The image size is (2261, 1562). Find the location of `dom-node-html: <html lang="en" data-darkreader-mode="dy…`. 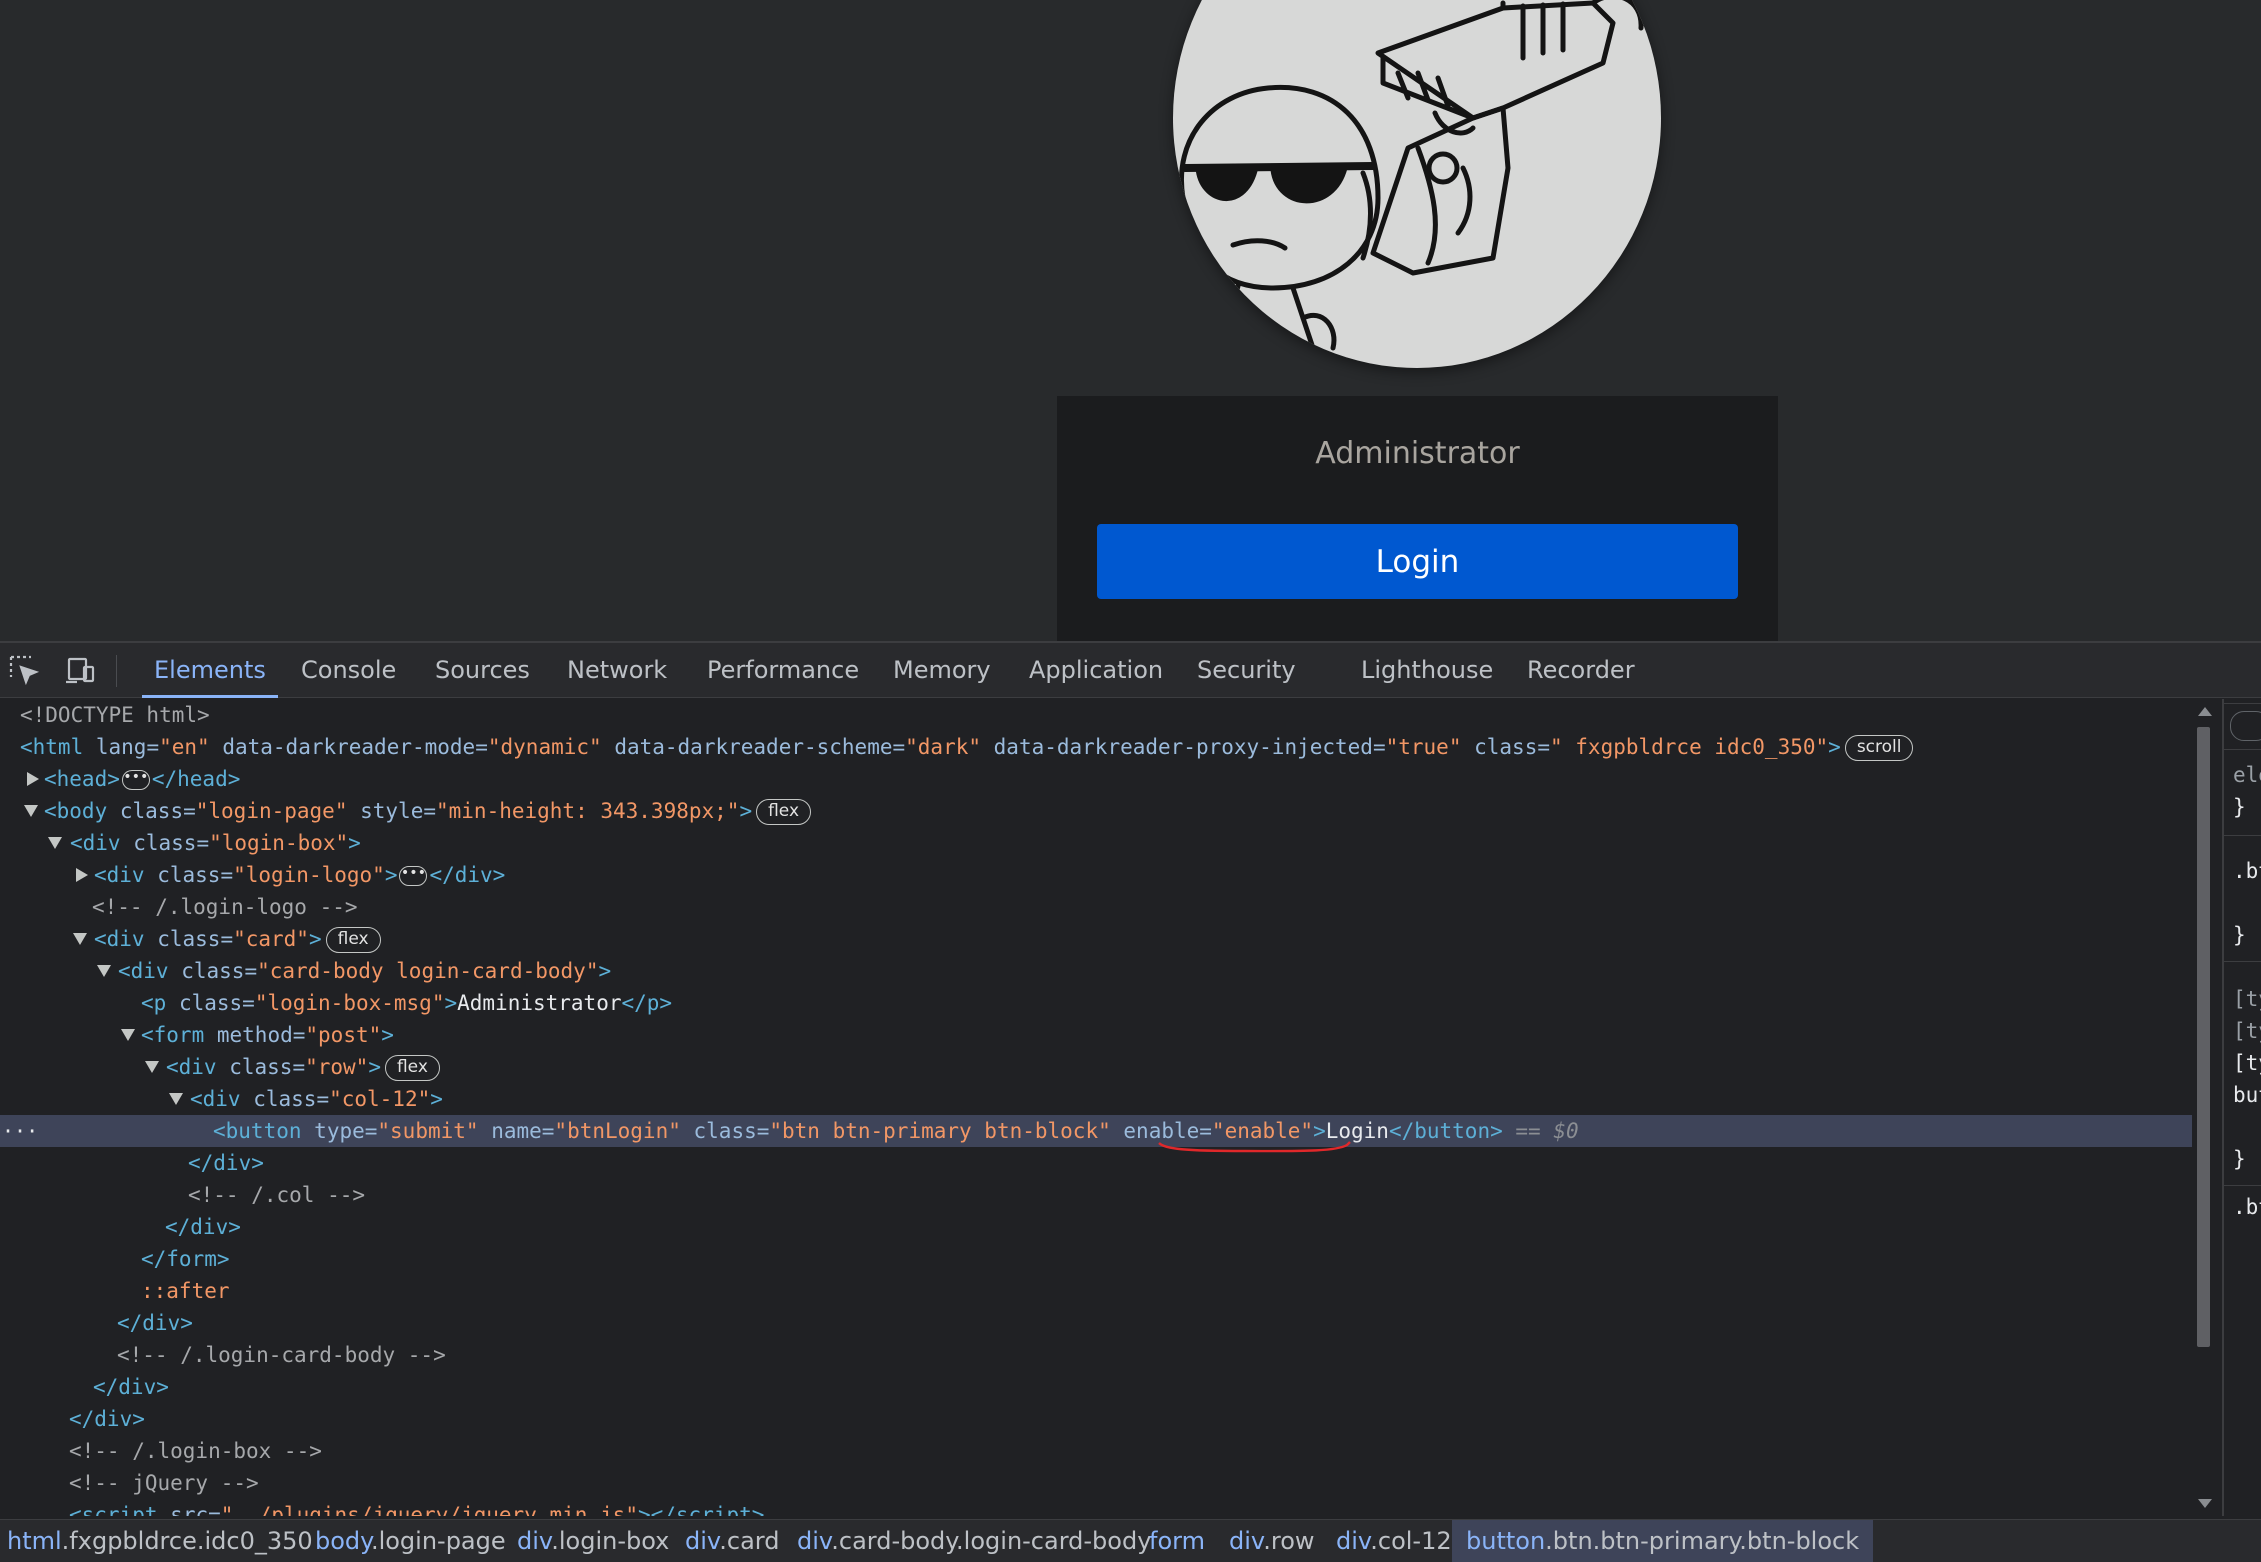

dom-node-html: <html lang="en" data-darkreader-mode="dy… is located at coordinates (1096, 747).